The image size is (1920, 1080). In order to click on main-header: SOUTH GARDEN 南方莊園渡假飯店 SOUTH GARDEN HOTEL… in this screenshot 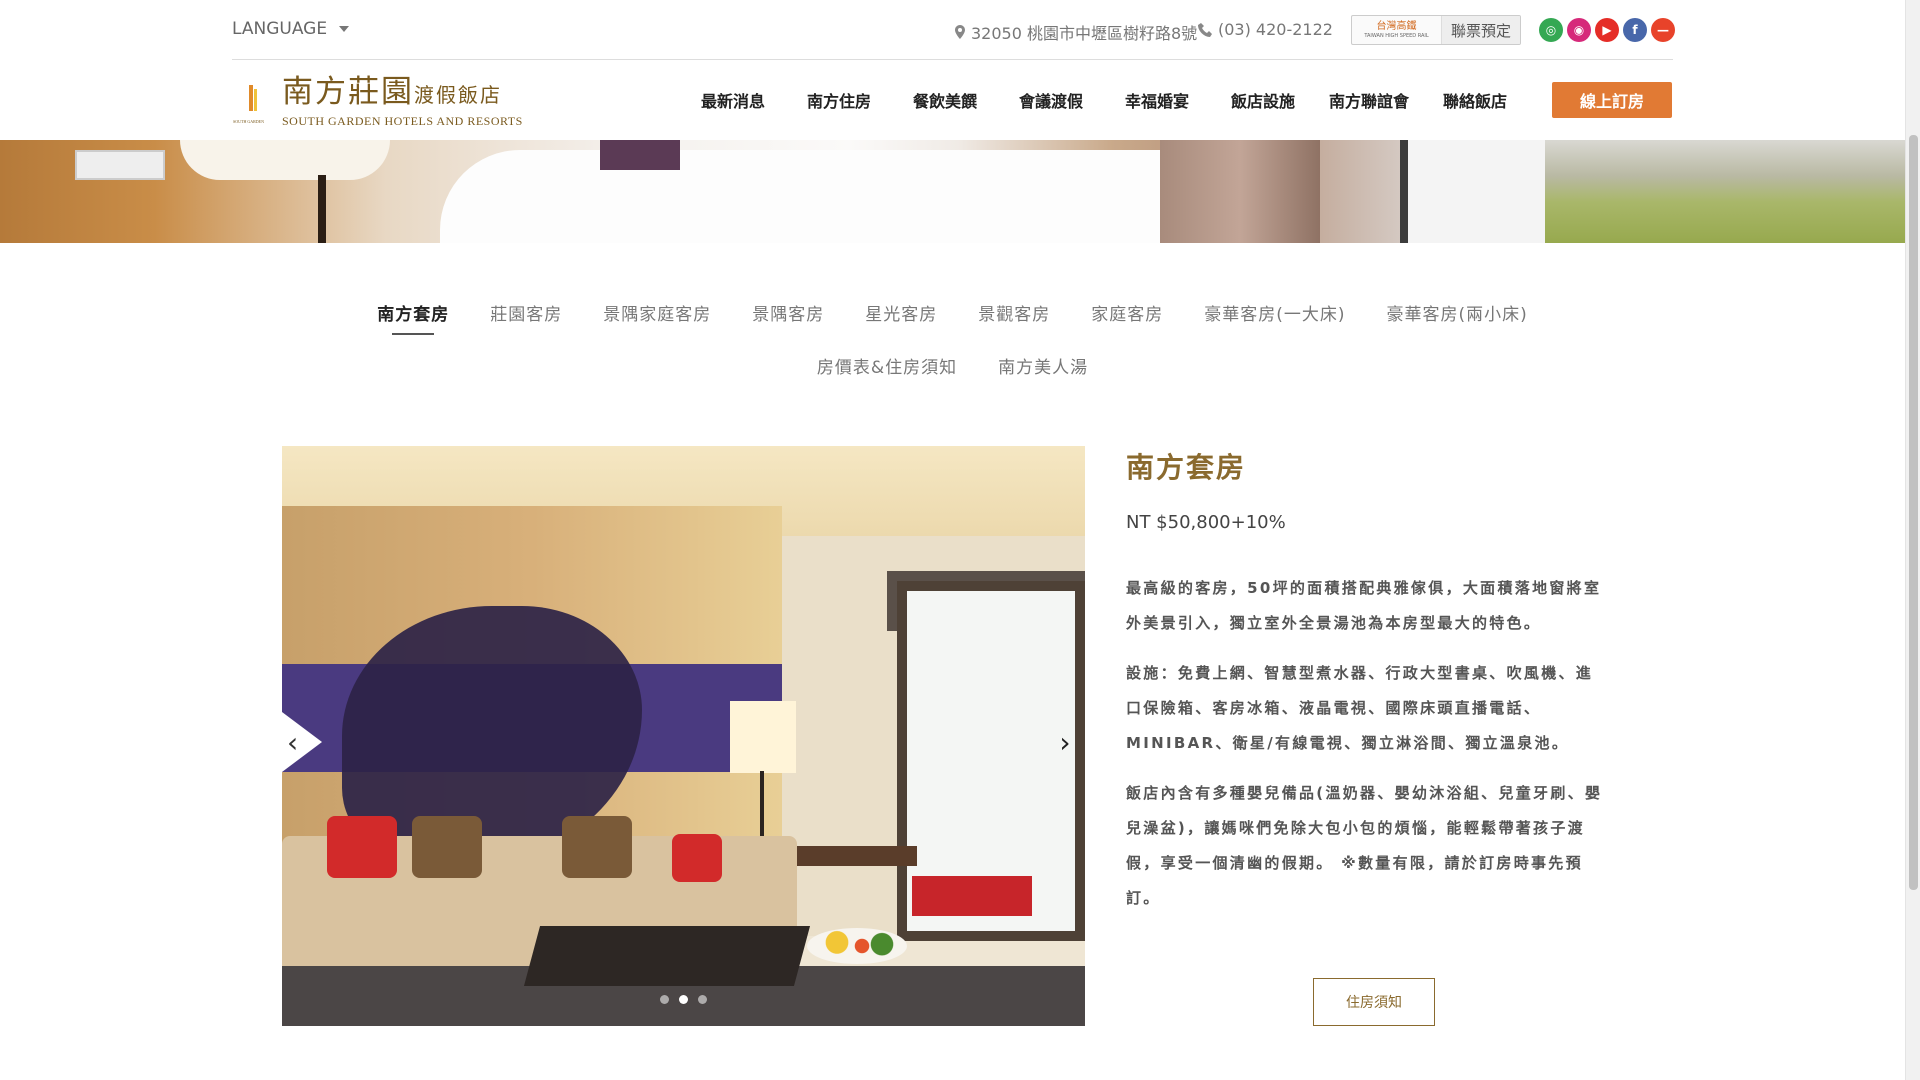, I will do `click(952, 100)`.